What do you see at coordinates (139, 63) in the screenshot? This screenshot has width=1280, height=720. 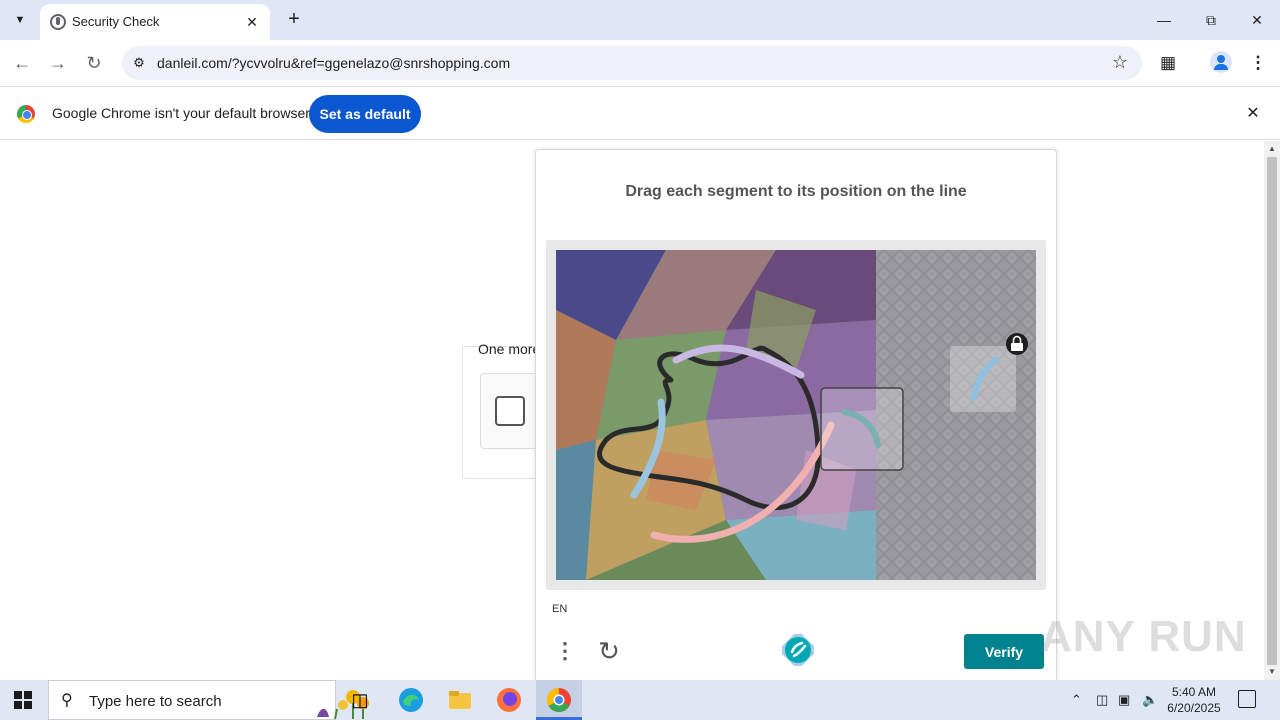 I see `site-settings-icon: ⚙` at bounding box center [139, 63].